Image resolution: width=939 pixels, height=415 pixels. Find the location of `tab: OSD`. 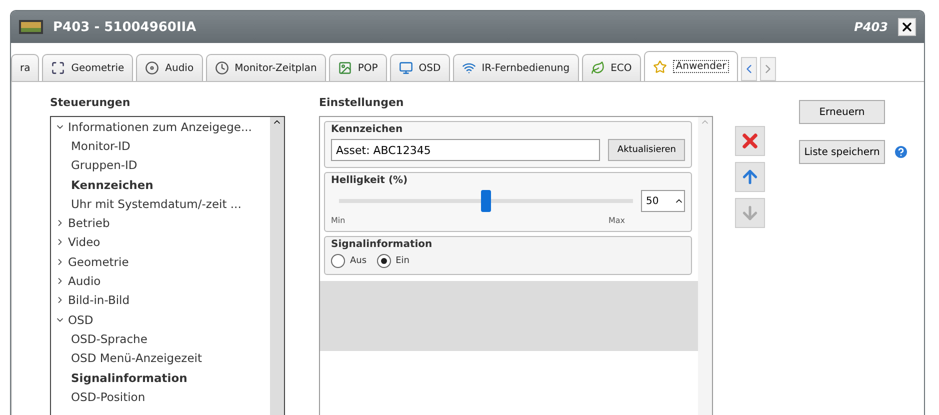

tab: OSD is located at coordinates (420, 67).